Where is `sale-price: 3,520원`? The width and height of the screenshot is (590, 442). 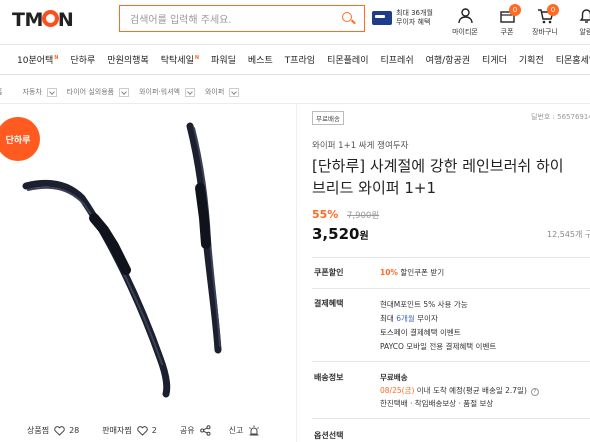
sale-price: 3,520원 is located at coordinates (340, 234).